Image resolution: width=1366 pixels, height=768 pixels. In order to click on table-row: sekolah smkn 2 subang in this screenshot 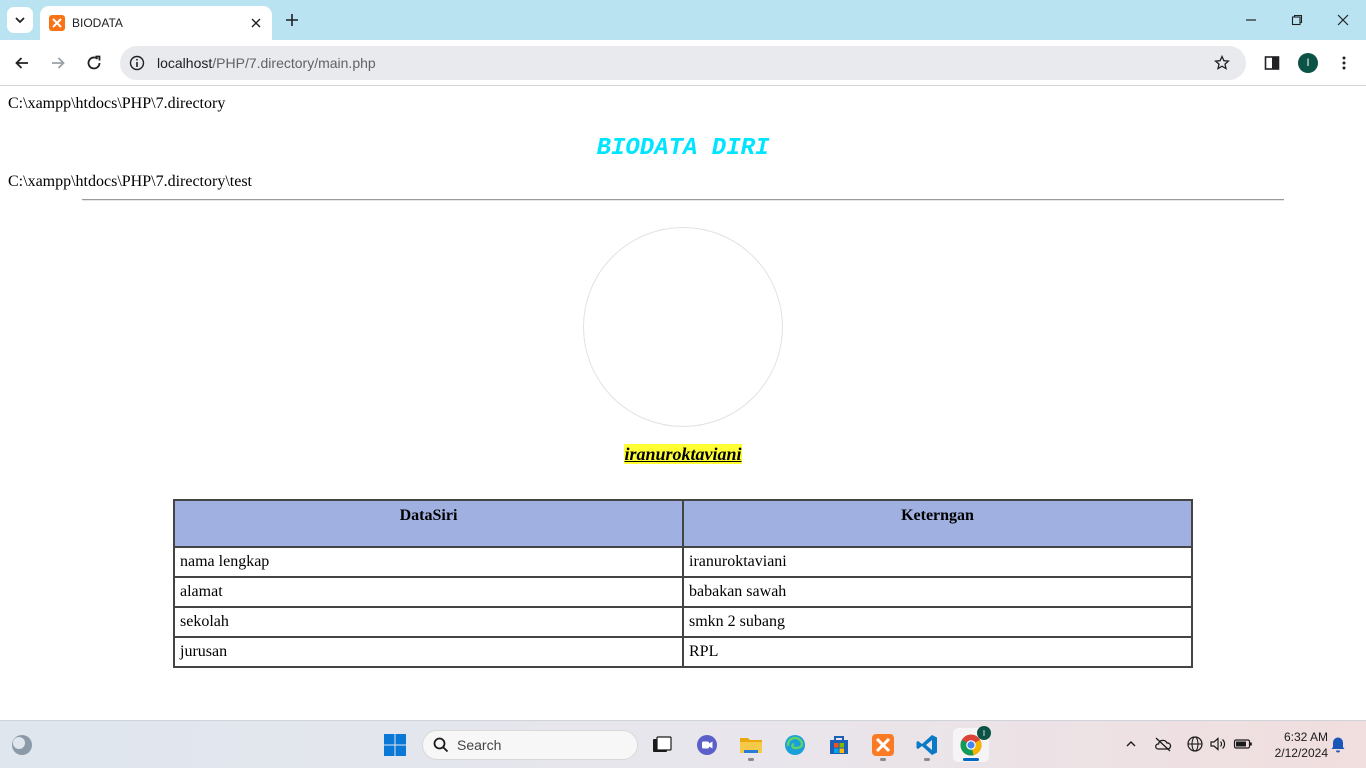, I will do `click(683, 622)`.